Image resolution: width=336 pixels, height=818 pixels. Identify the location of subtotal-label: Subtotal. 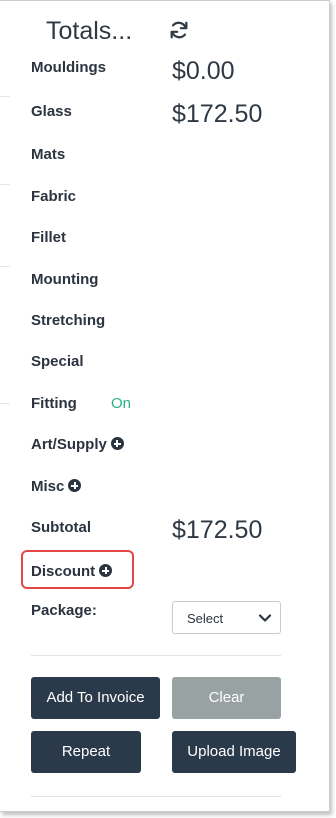
(61, 527).